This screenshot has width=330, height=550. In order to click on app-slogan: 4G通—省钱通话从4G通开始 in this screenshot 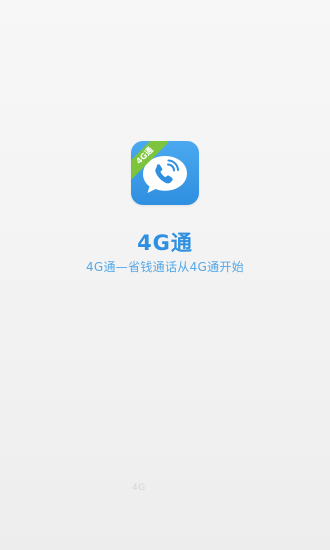, I will do `click(165, 267)`.